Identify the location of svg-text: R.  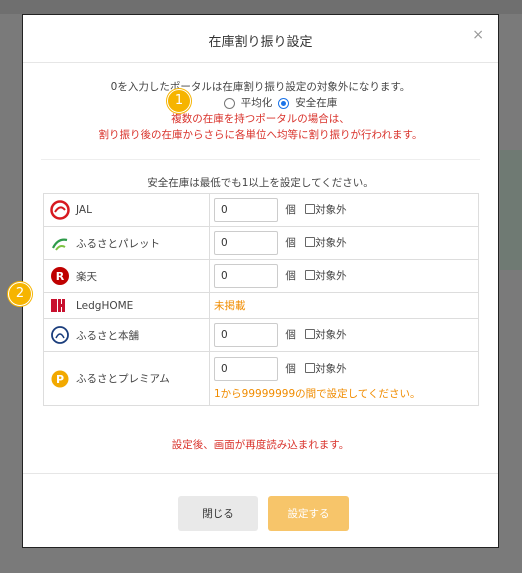
(60, 276).